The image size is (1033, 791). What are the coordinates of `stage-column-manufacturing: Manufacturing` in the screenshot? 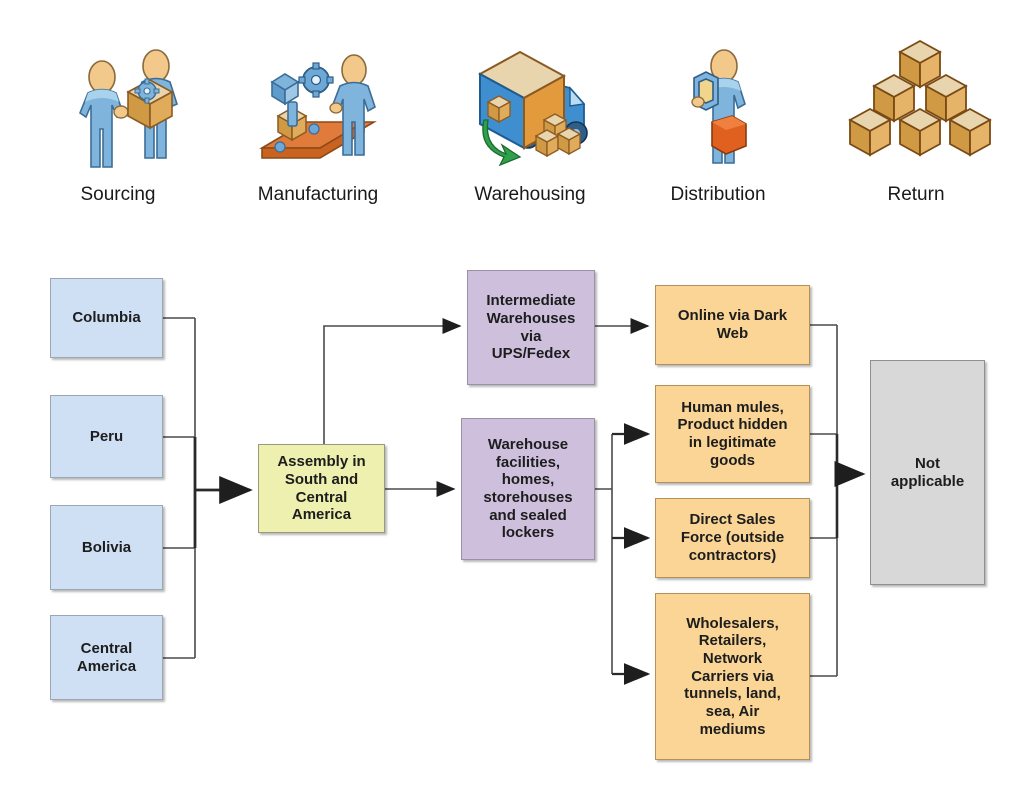 It's located at (318, 118).